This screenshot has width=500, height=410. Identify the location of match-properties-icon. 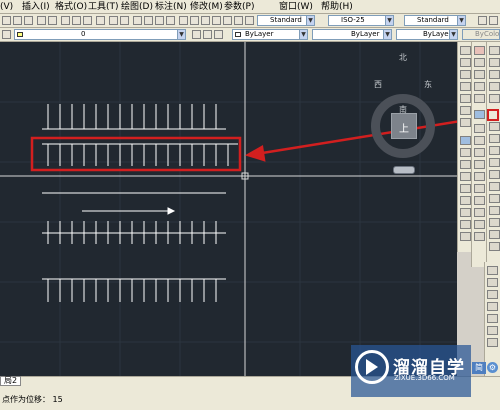
(100, 20).